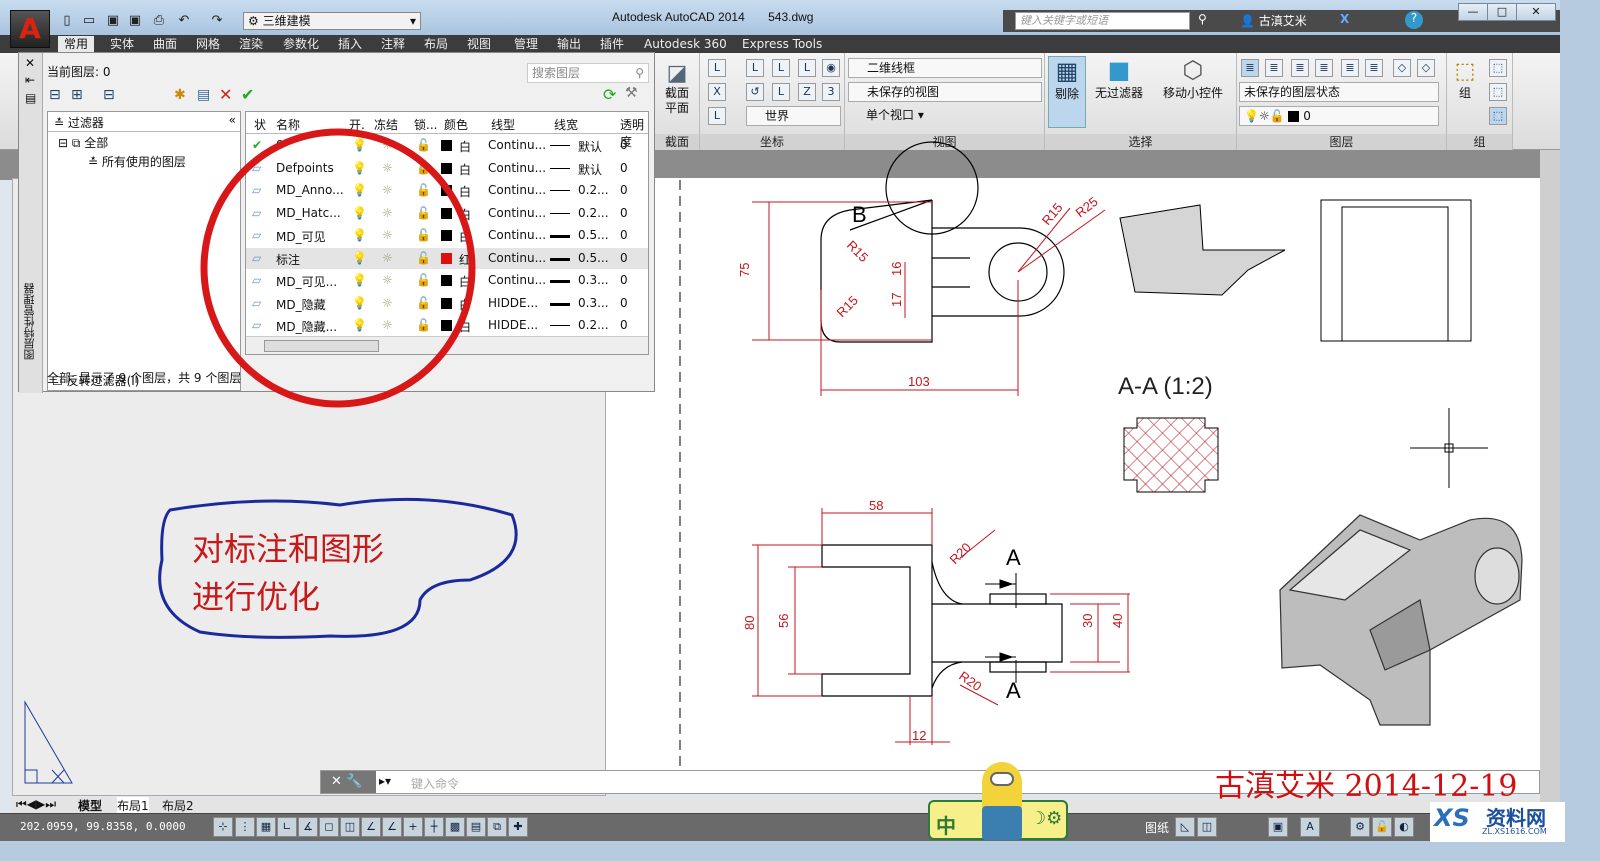 This screenshot has width=1600, height=861. Describe the element at coordinates (677, 88) in the screenshot. I see `section-plane-button: ◪ 截面 平面` at that location.